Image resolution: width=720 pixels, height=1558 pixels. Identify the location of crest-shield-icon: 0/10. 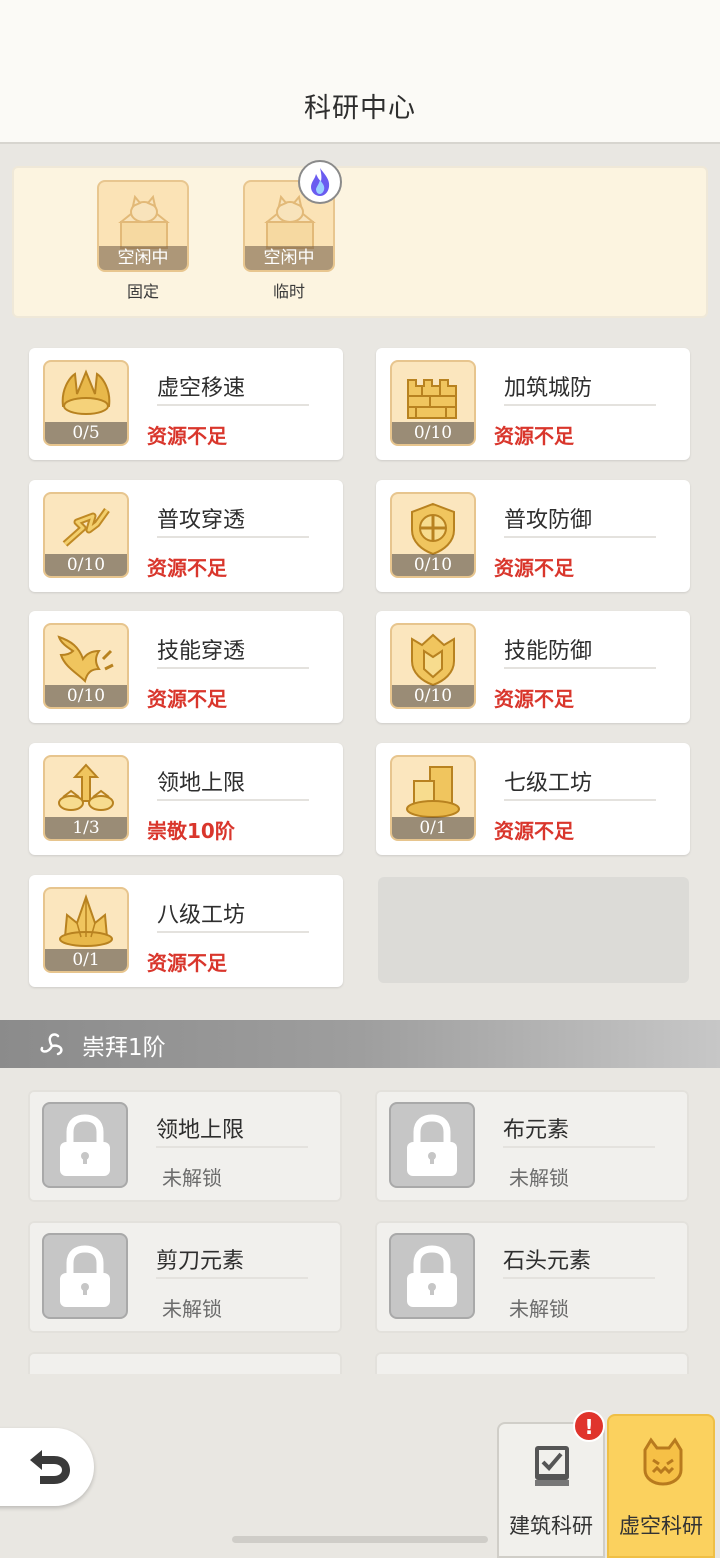
(433, 666).